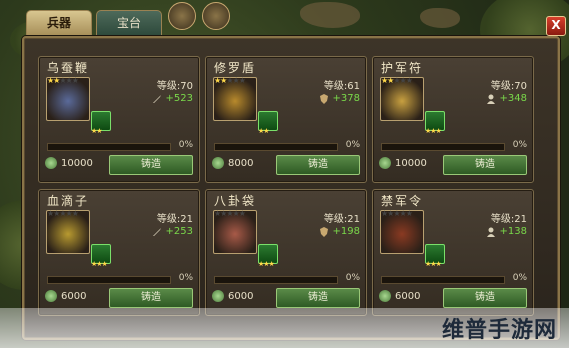 The height and width of the screenshot is (348, 569). I want to click on item-stat: +198, so click(339, 231).